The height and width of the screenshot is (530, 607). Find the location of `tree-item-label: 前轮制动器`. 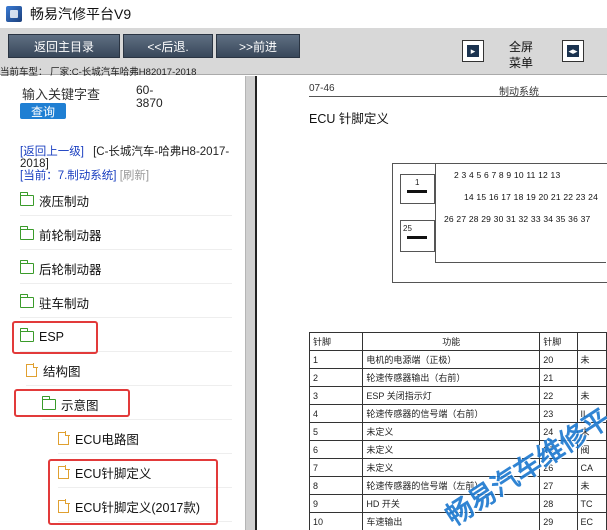

tree-item-label: 前轮制动器 is located at coordinates (70, 236).